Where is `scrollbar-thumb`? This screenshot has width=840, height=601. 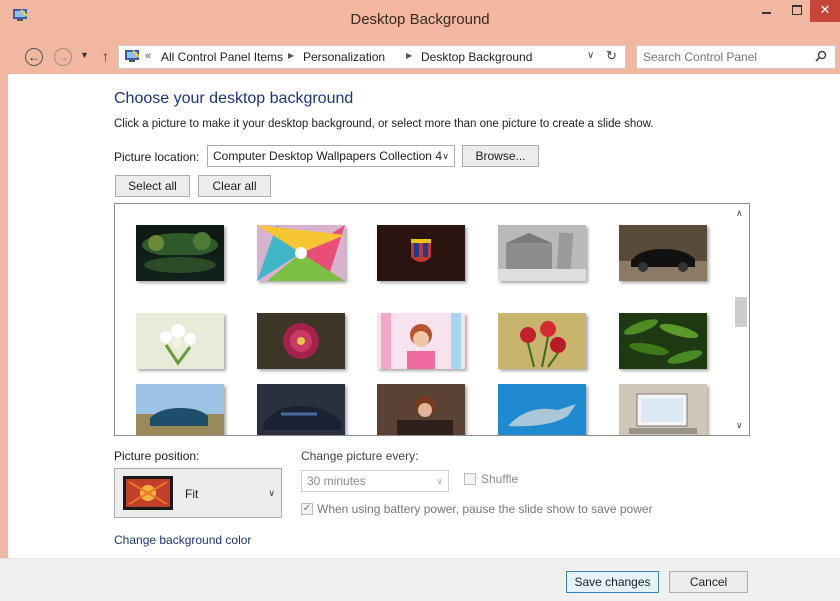
scrollbar-thumb is located at coordinates (741, 312).